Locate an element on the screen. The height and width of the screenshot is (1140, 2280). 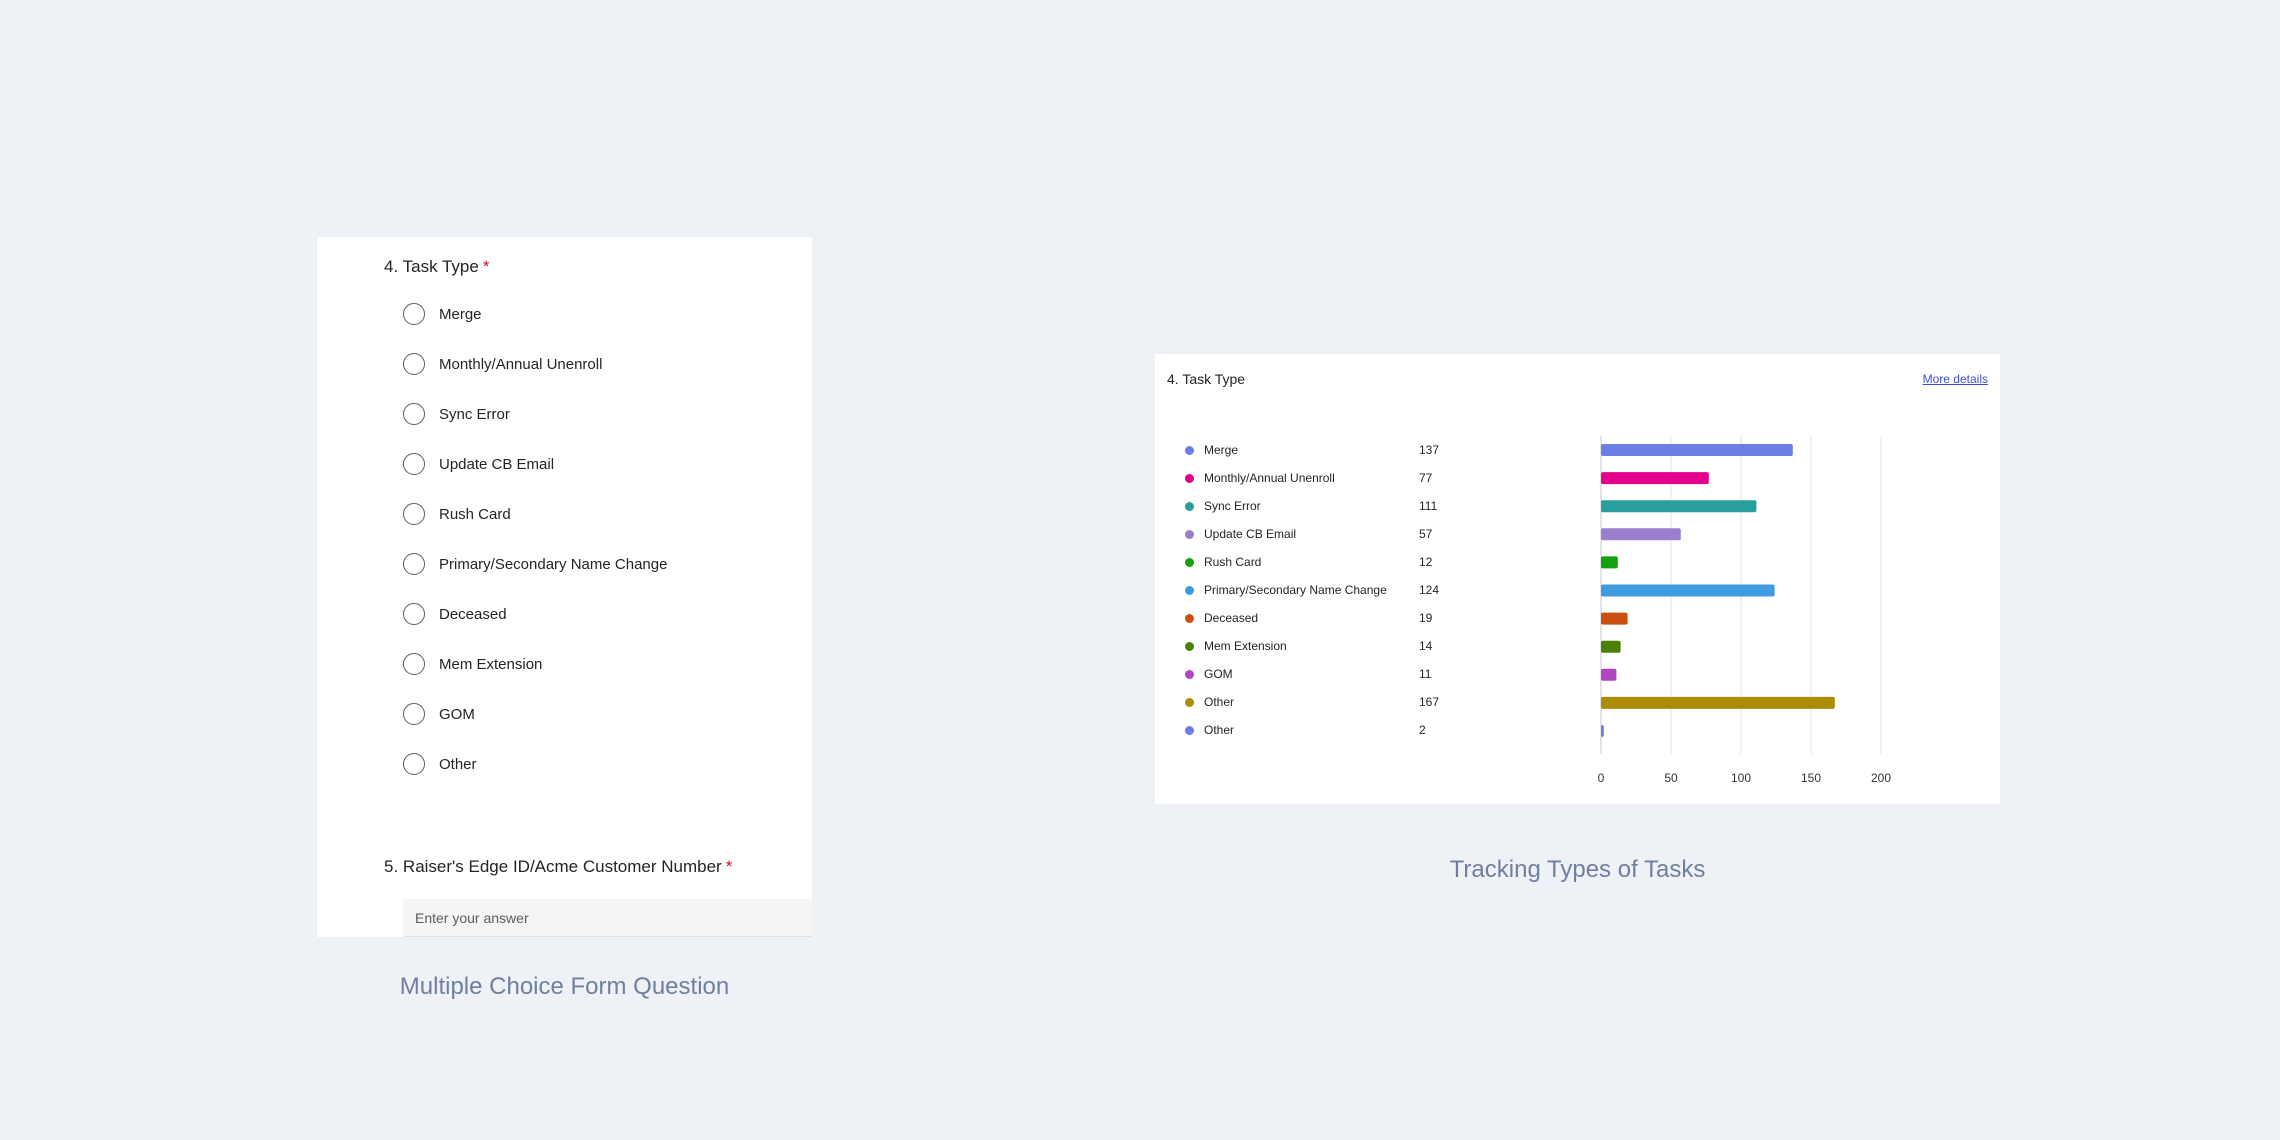
x-tick-label: 0 is located at coordinates (1601, 778).